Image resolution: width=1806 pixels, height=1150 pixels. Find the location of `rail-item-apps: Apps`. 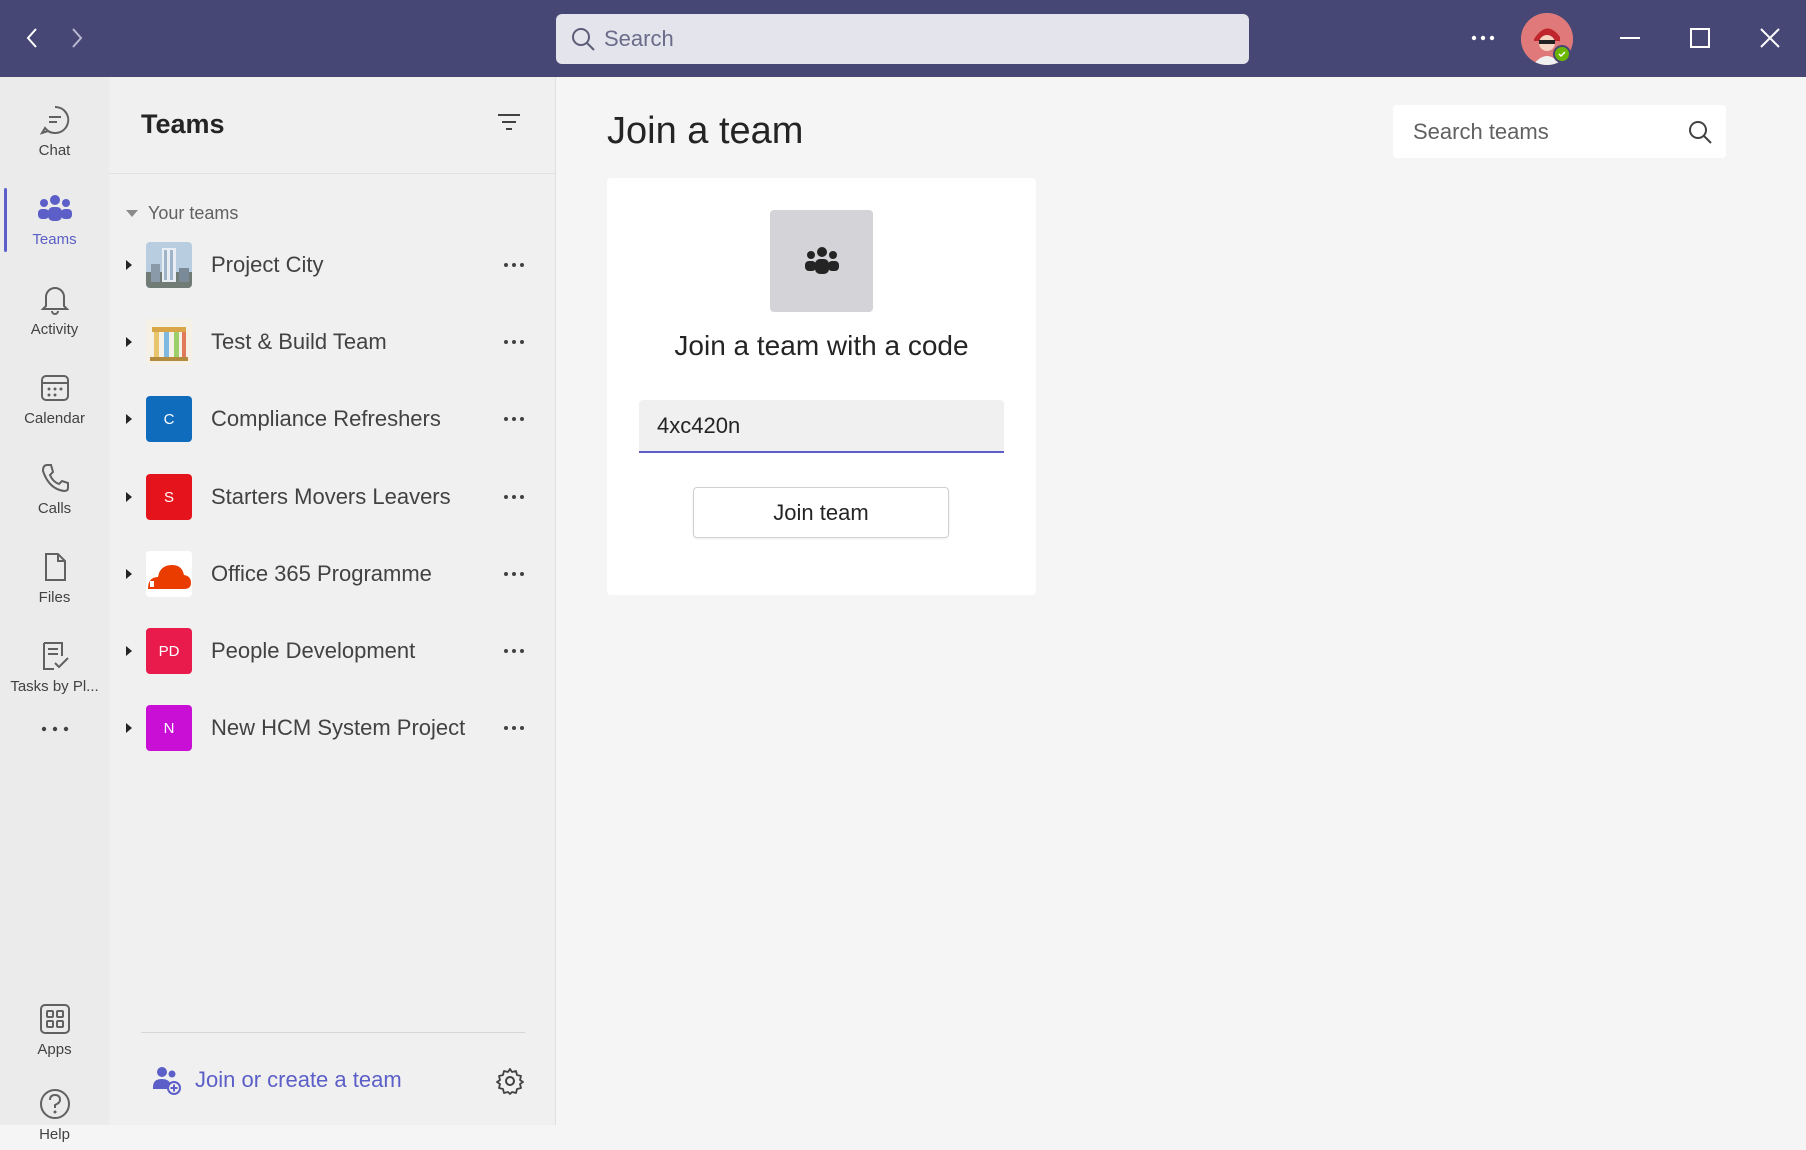

rail-item-apps: Apps is located at coordinates (54, 1030).